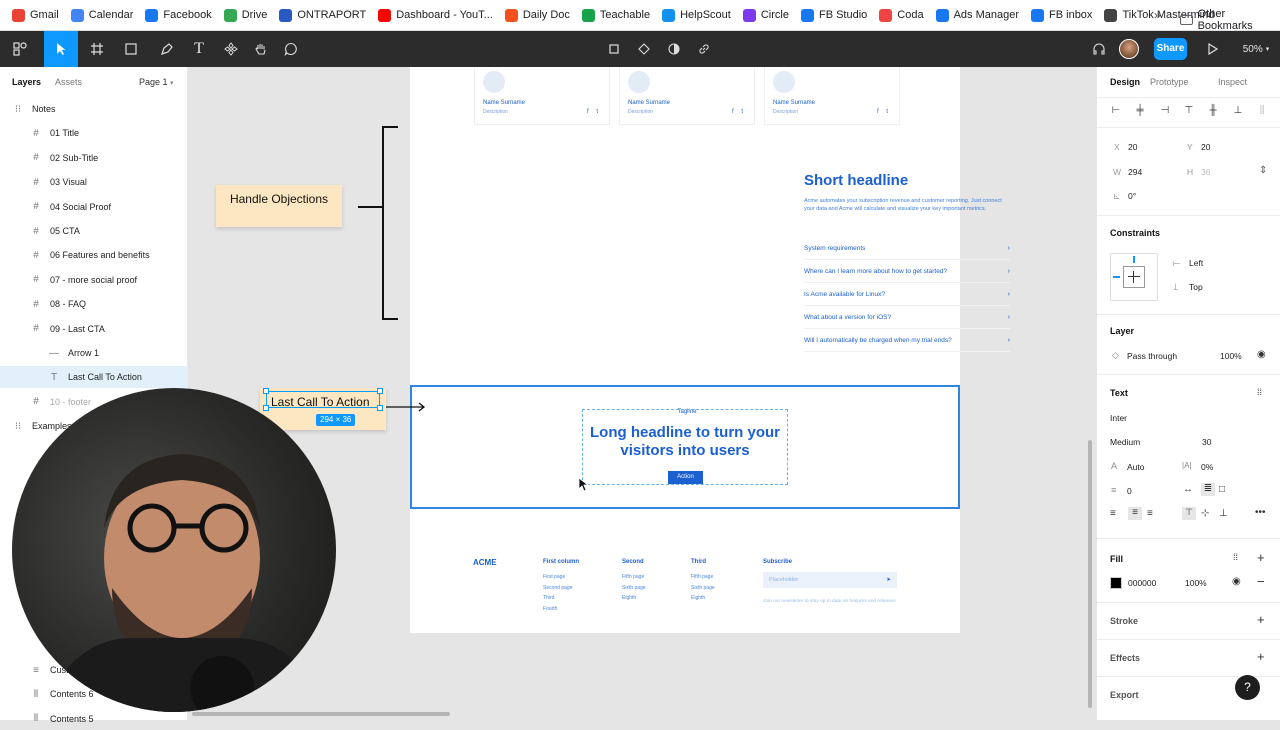  What do you see at coordinates (644, 49) in the screenshot?
I see `component-icon` at bounding box center [644, 49].